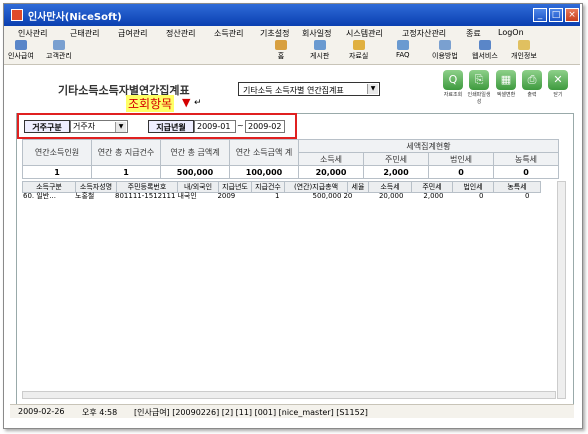  I want to click on horizontal-scrollbar, so click(289, 395).